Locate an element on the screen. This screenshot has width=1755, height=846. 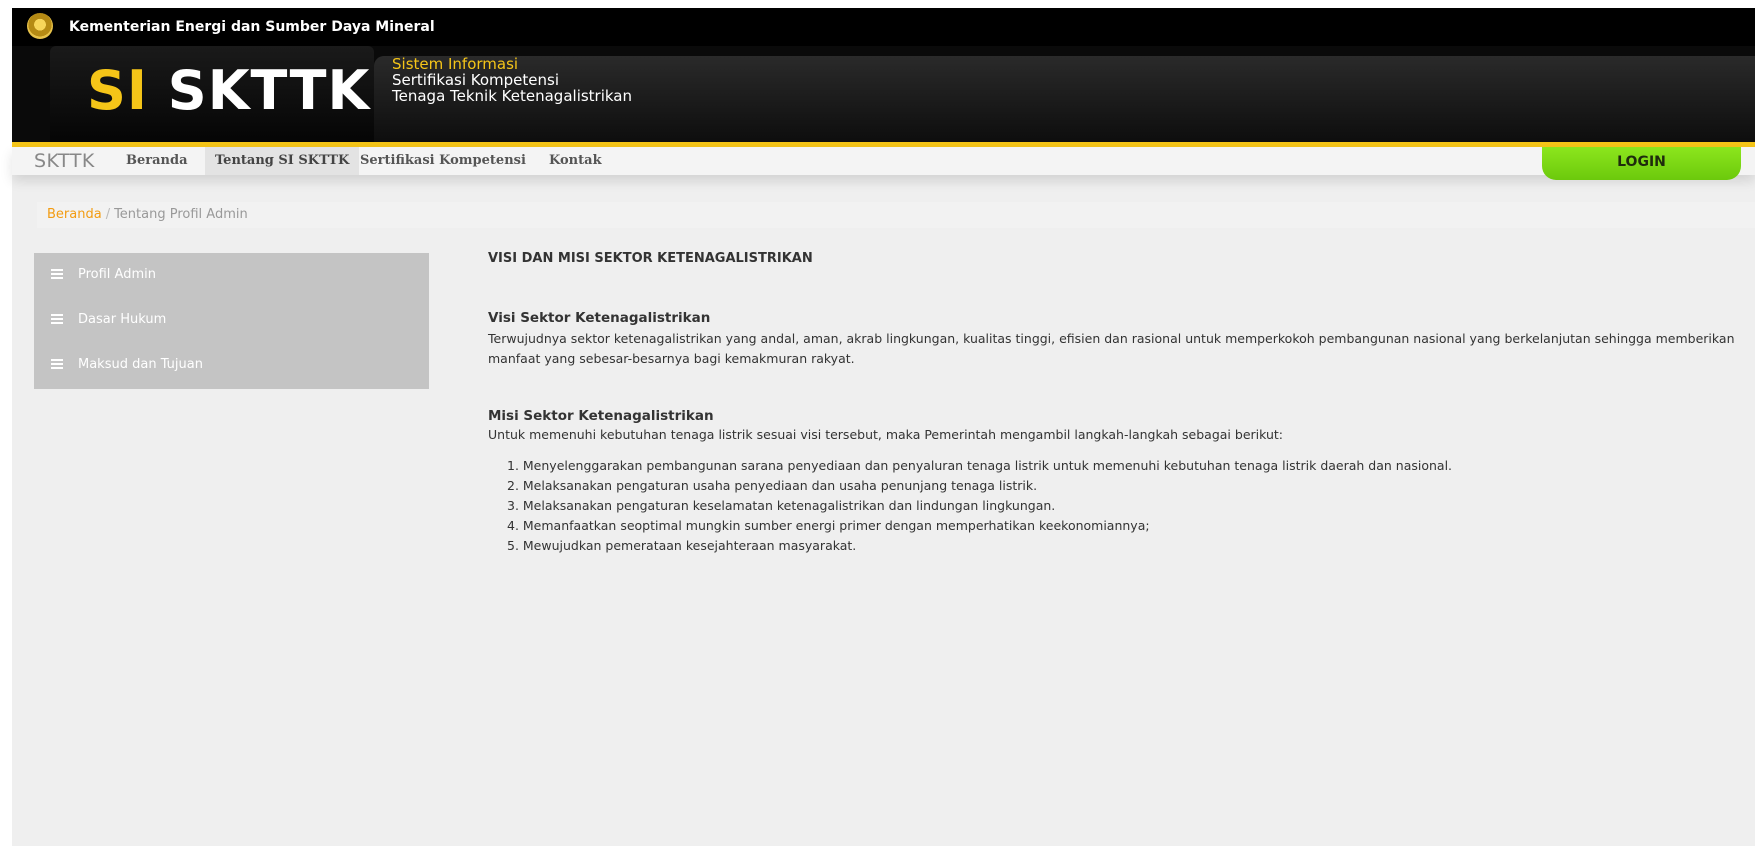
sidebar-item-label: Dasar Hukum is located at coordinates (122, 319).